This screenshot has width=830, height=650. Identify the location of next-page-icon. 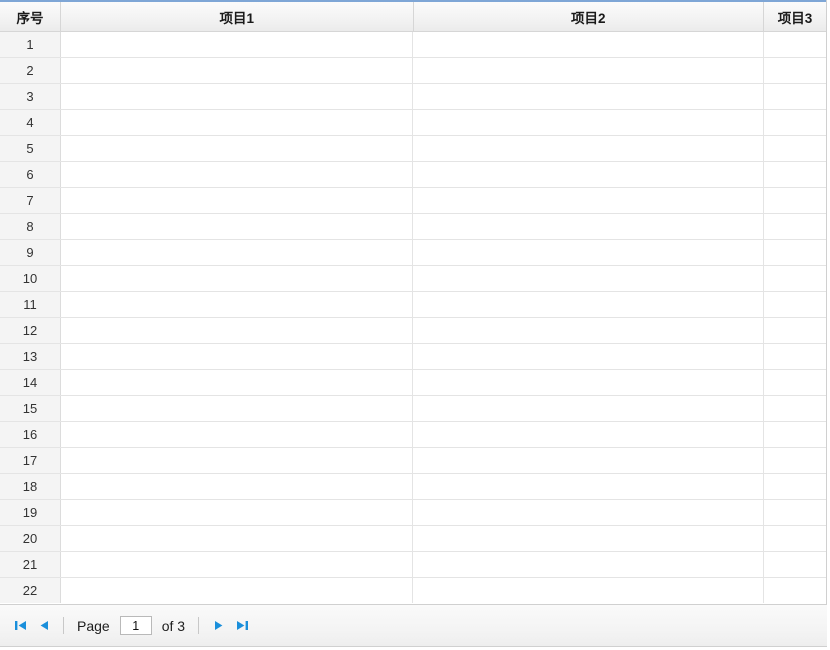
(218, 626).